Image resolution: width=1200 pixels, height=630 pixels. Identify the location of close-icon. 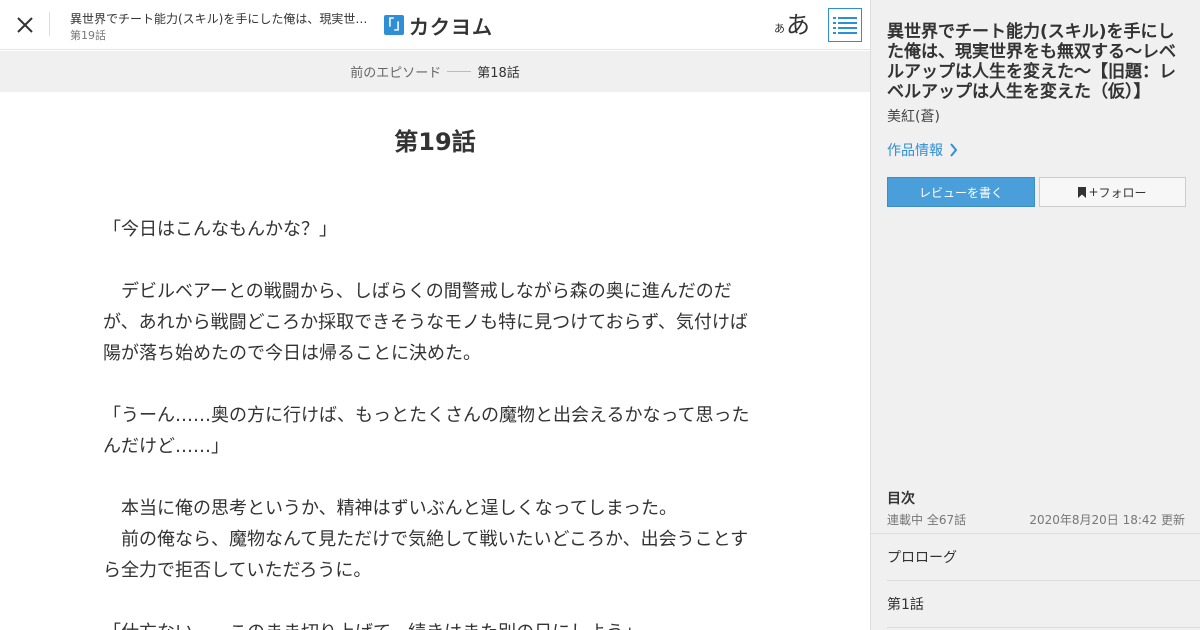
(25, 25).